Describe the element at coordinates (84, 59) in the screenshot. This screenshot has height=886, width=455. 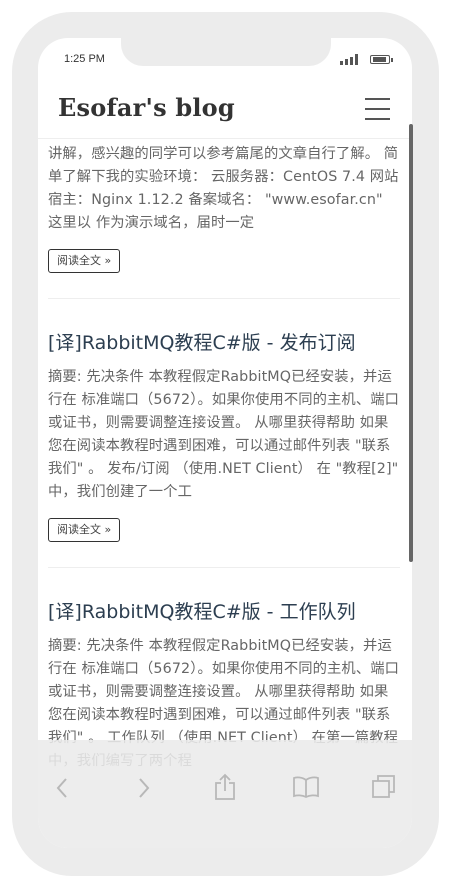
I see `status-time: 1:25 PM` at that location.